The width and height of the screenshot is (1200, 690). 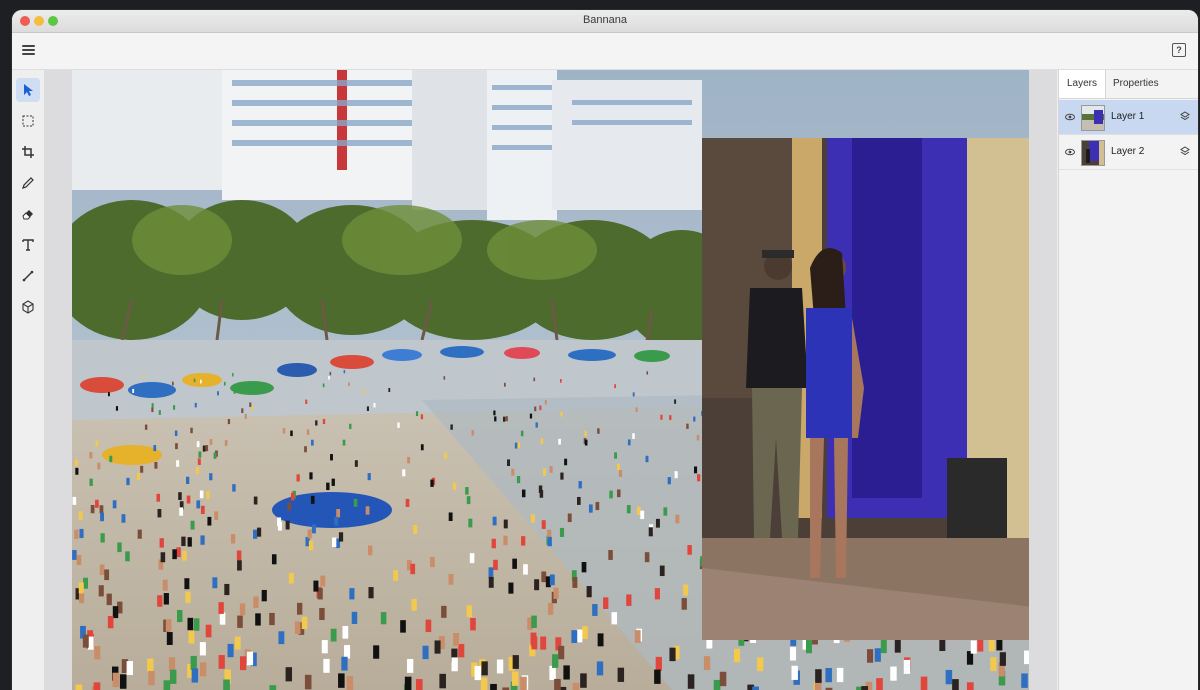 I want to click on text-icon, so click(x=28, y=245).